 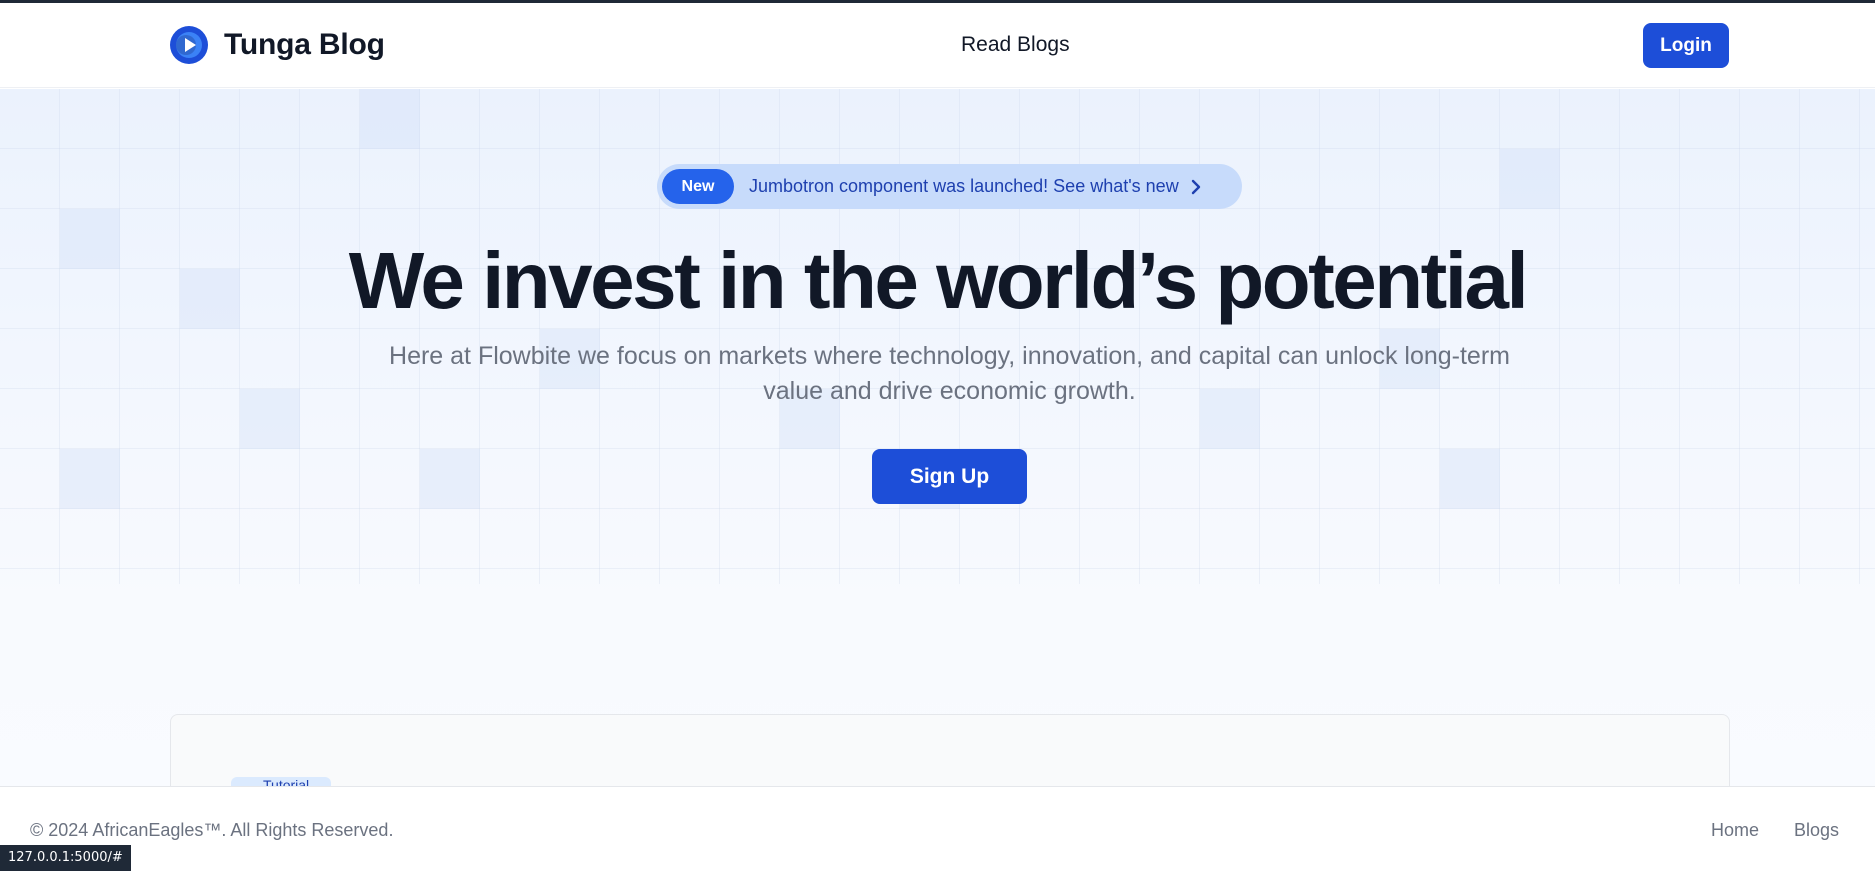 I want to click on footer-link-blogs: Blogs, so click(x=1816, y=830).